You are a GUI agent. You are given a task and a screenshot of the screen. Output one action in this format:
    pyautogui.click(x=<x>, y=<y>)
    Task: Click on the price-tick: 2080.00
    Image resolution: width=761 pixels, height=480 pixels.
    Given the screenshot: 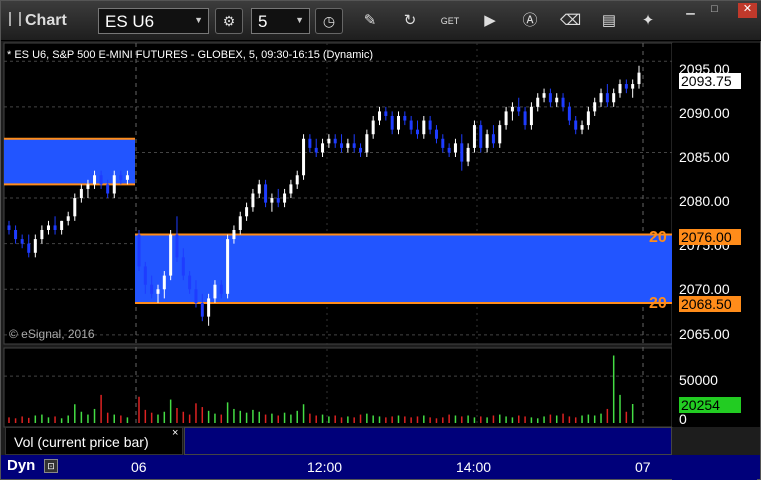 What is the action you would take?
    pyautogui.click(x=704, y=201)
    